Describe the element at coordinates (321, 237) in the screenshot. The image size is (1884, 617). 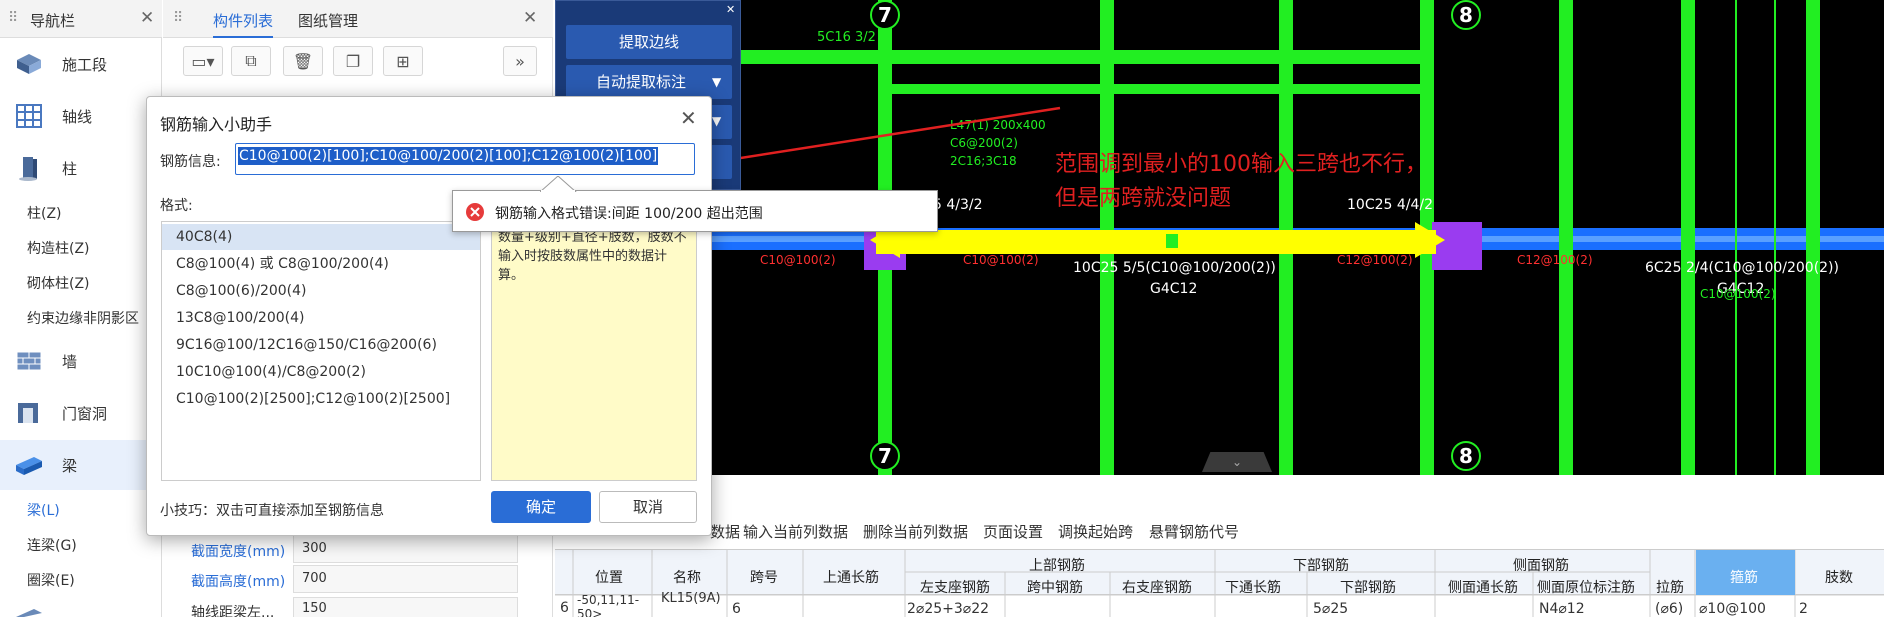
I see `format-item: 40C8(4)` at that location.